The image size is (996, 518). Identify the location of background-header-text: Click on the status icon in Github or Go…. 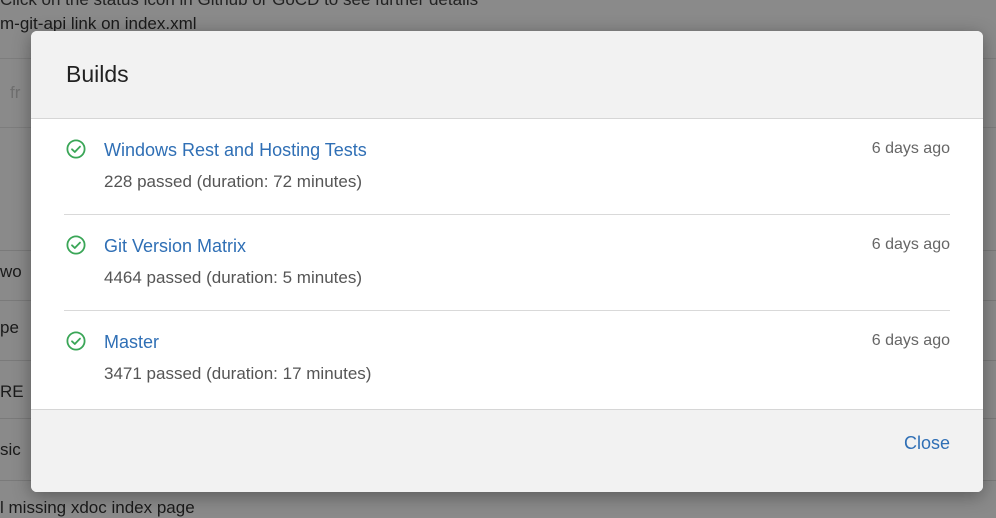
(239, 5).